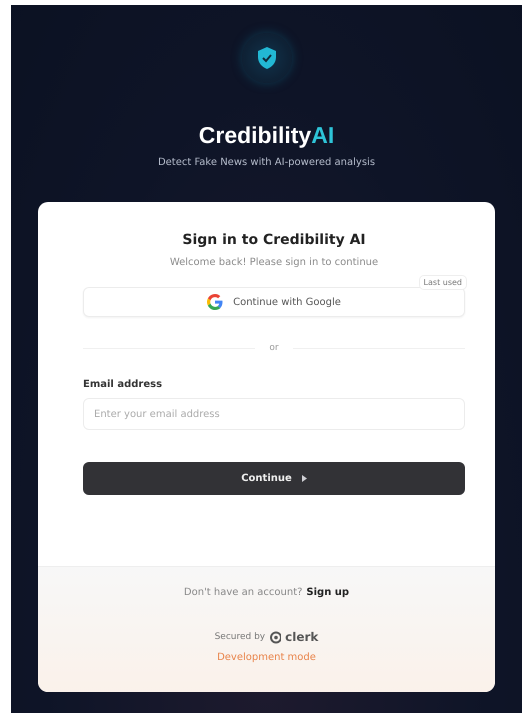 The image size is (530, 713). I want to click on email-field: Enter your email address, so click(274, 414).